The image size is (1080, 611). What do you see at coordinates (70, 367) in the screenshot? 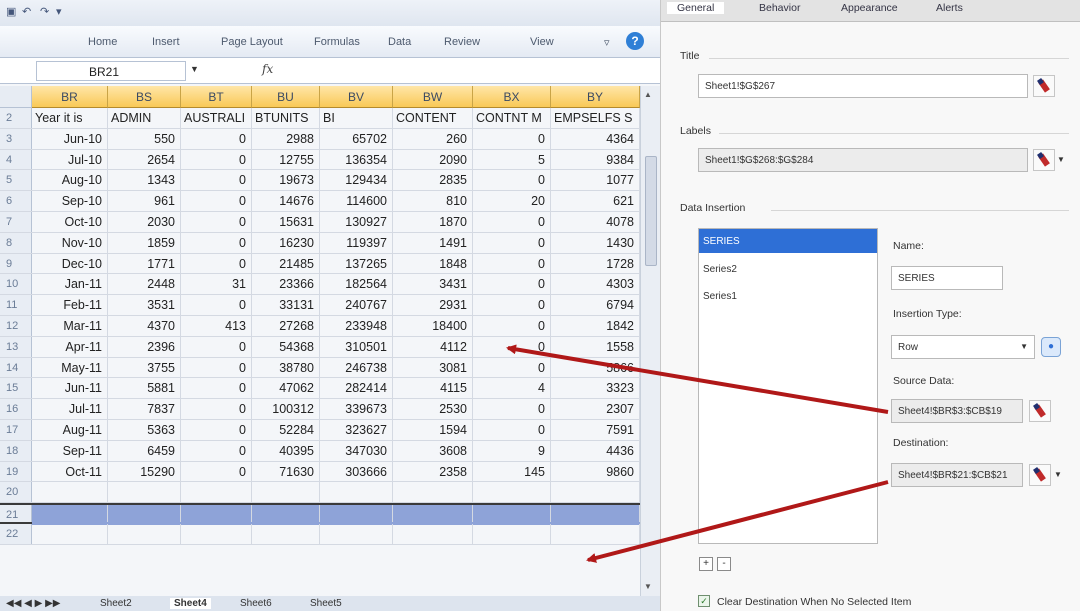
I see `table-cell: May-11` at bounding box center [70, 367].